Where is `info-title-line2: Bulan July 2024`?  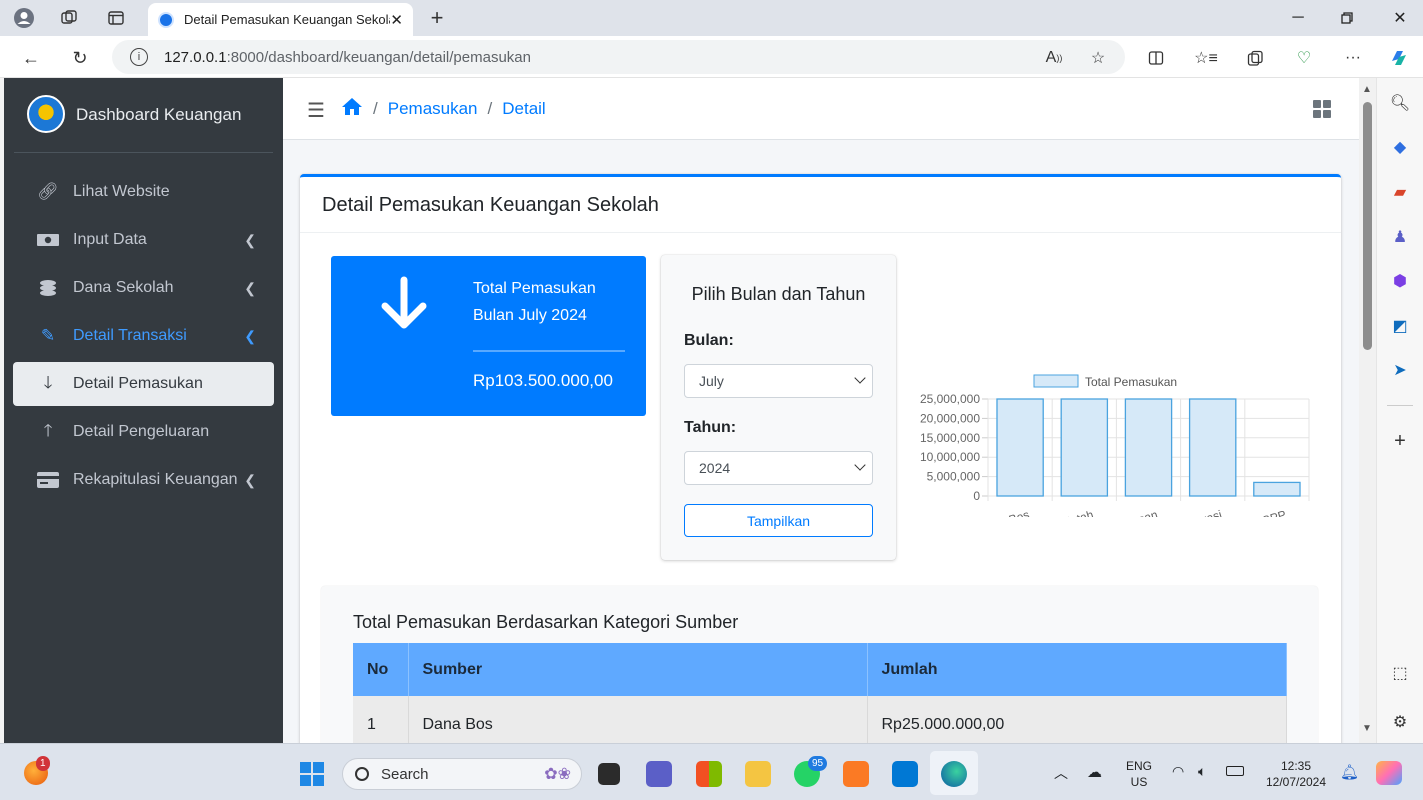
info-title-line2: Bulan July 2024 is located at coordinates (530, 315).